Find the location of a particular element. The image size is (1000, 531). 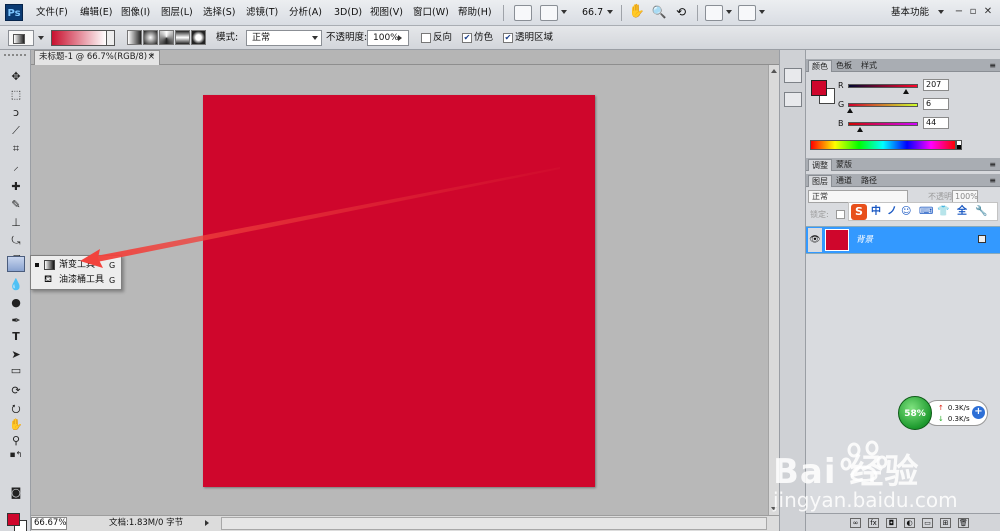

swap-colors-icon: ◾↰ is located at coordinates (16, 455).